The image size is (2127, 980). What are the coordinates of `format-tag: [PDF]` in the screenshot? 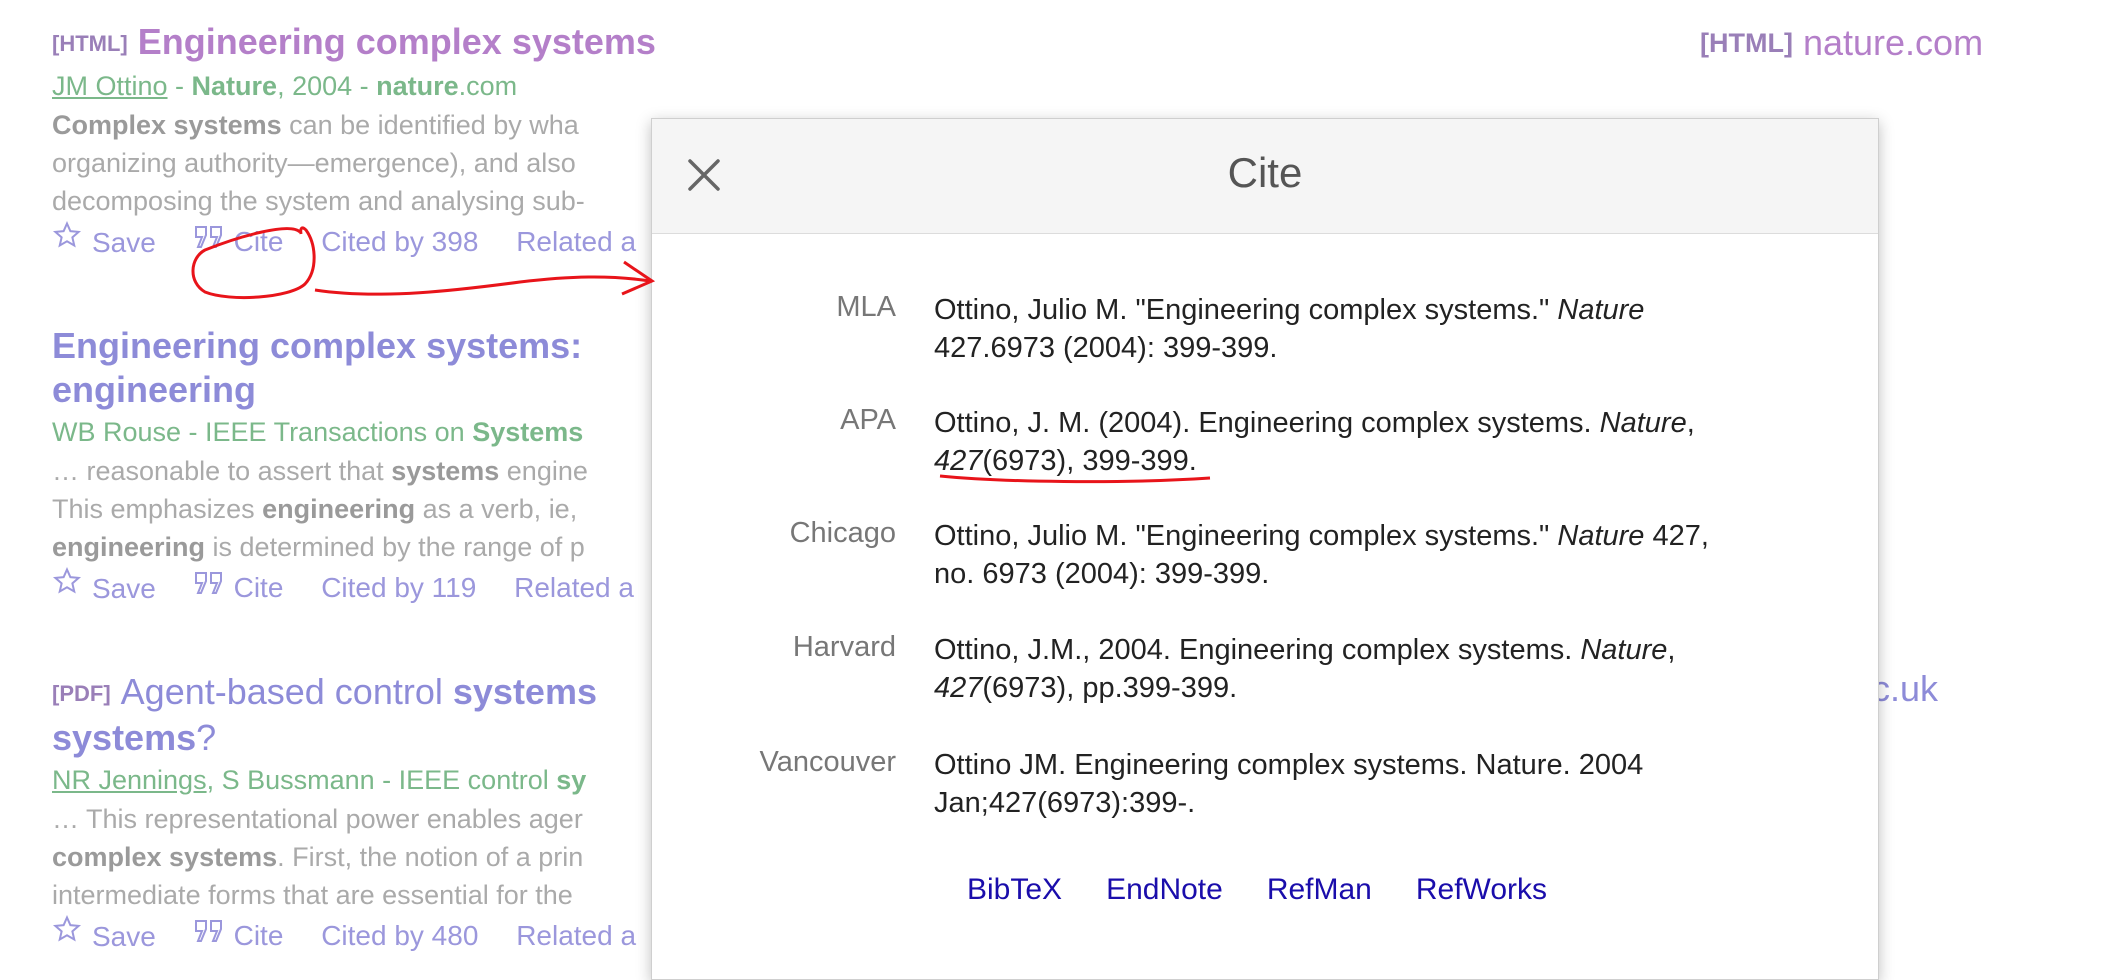 It's located at (81, 693).